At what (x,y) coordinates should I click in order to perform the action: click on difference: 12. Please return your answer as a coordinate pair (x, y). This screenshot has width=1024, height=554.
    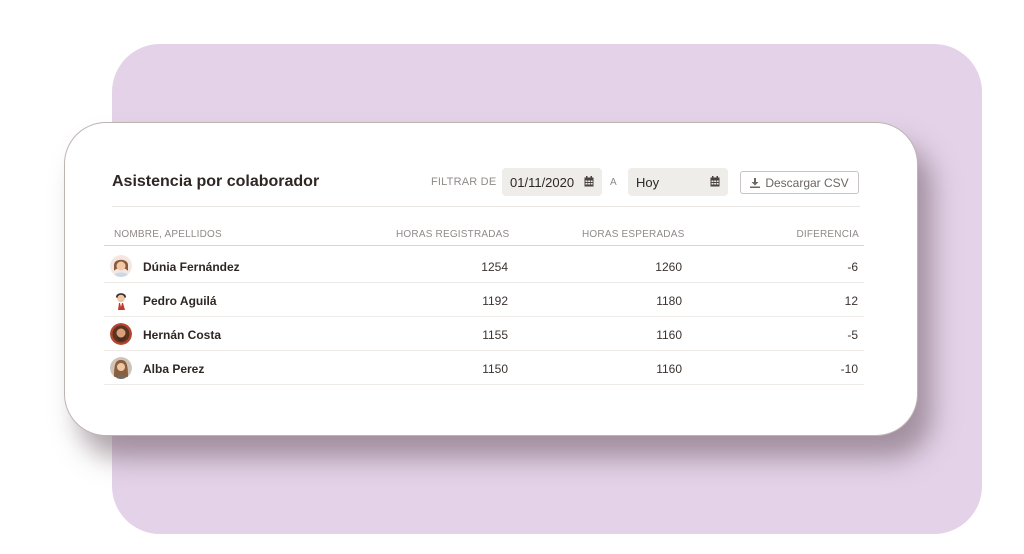
    Looking at the image, I should click on (851, 301).